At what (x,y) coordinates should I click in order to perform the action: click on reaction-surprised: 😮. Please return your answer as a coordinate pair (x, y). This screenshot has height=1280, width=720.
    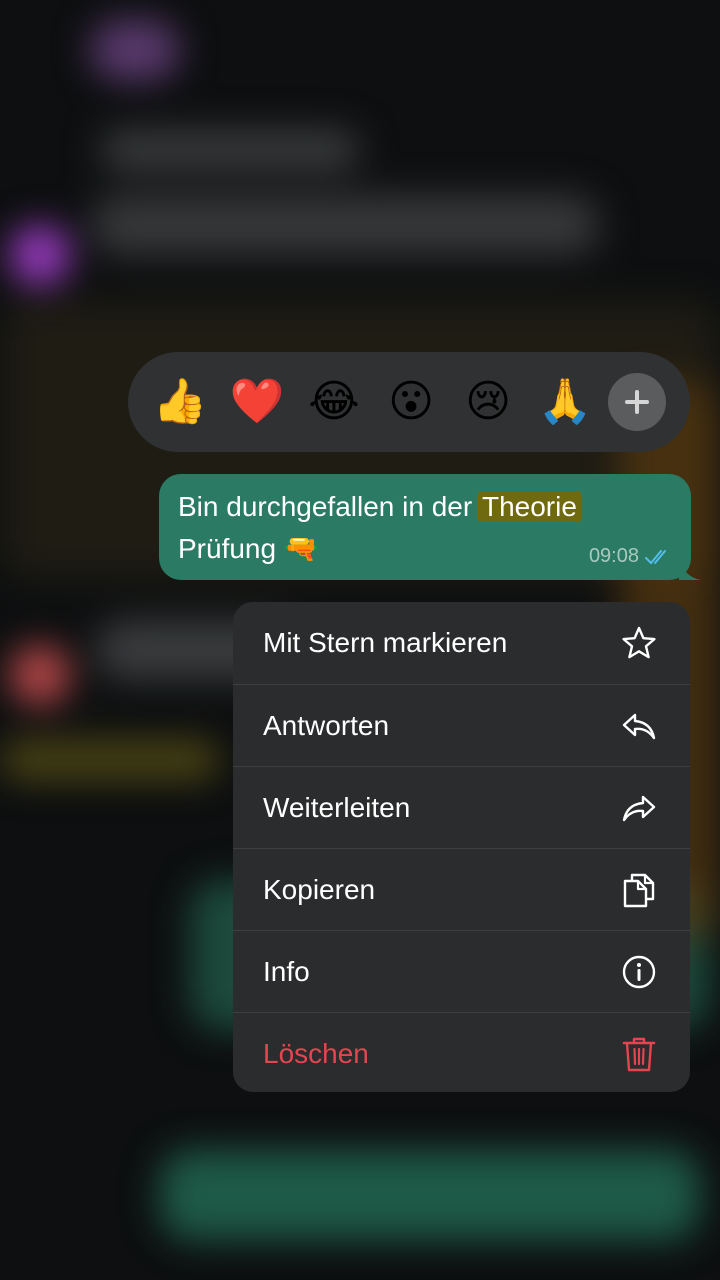
    Looking at the image, I should click on (411, 402).